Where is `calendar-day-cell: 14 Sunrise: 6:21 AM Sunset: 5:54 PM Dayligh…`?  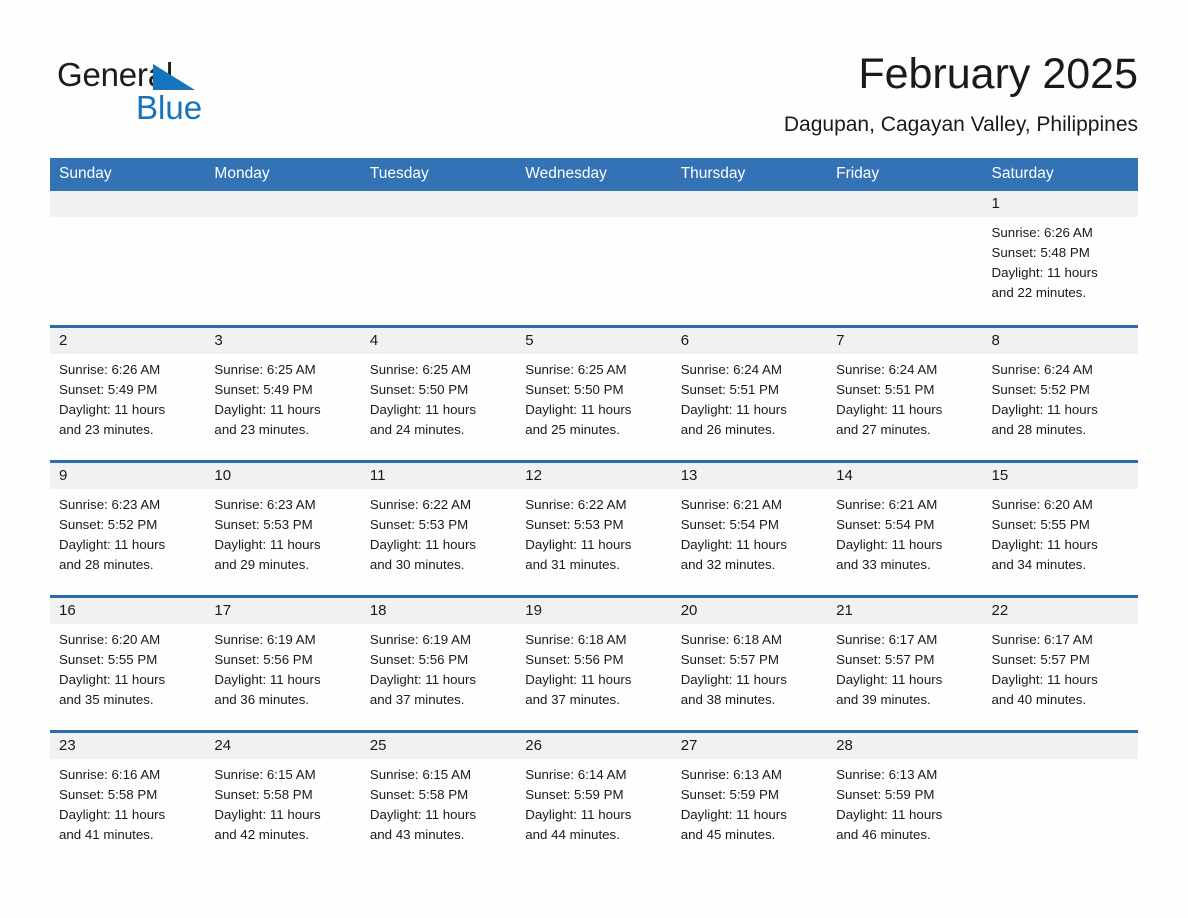 calendar-day-cell: 14 Sunrise: 6:21 AM Sunset: 5:54 PM Dayligh… is located at coordinates (905, 527).